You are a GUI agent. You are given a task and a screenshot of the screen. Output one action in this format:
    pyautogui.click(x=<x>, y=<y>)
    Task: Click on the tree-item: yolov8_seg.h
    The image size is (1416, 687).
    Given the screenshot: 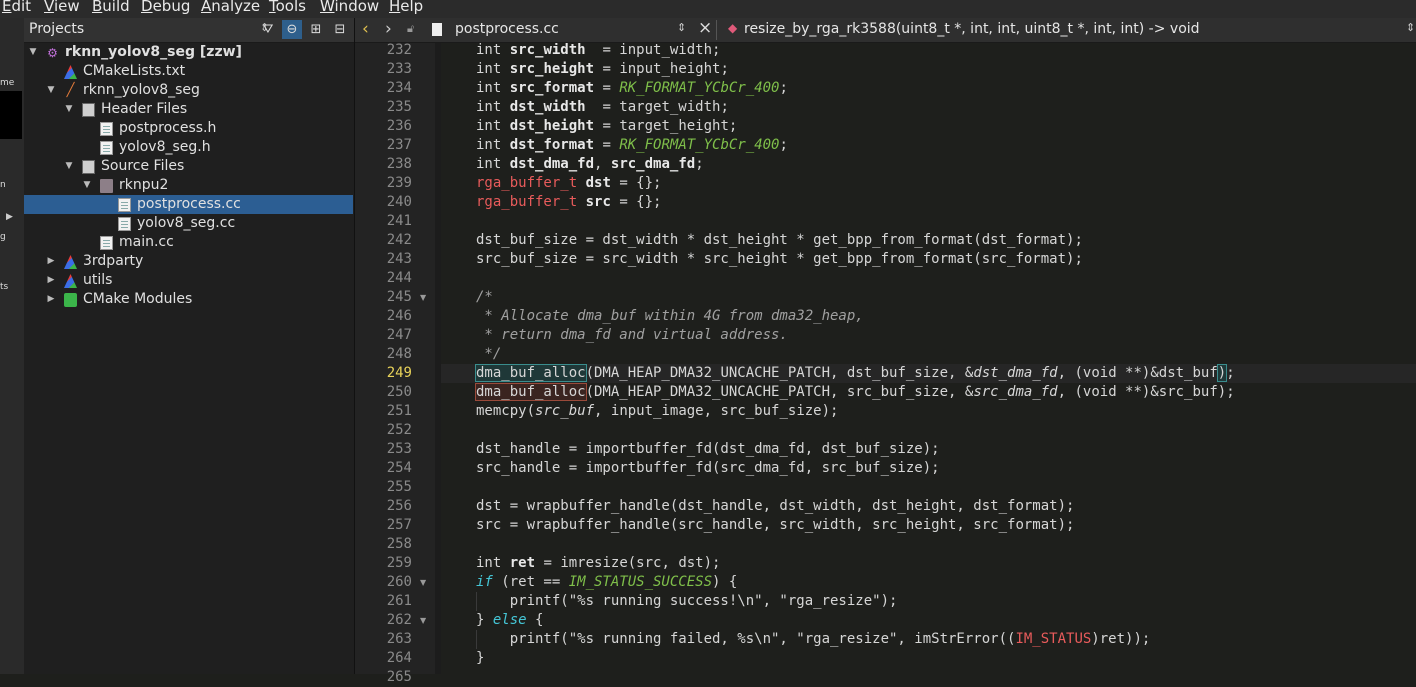 What is the action you would take?
    pyautogui.click(x=188, y=147)
    